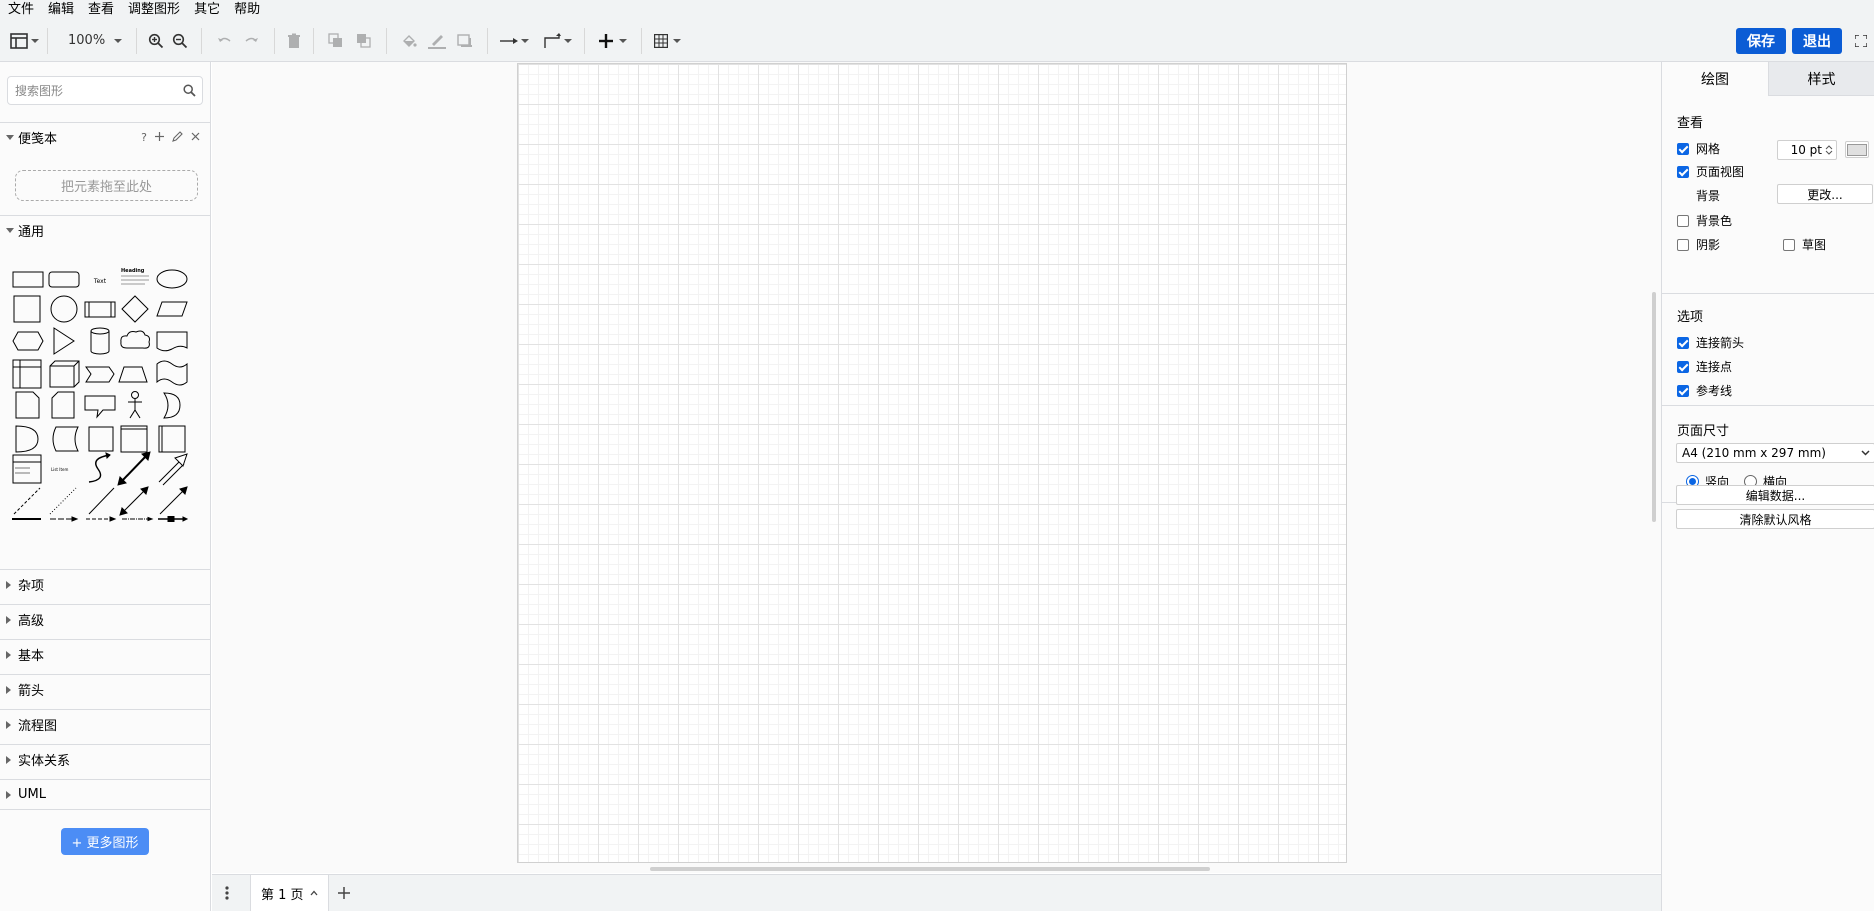  Describe the element at coordinates (63, 405) in the screenshot. I see `shape-card` at that location.